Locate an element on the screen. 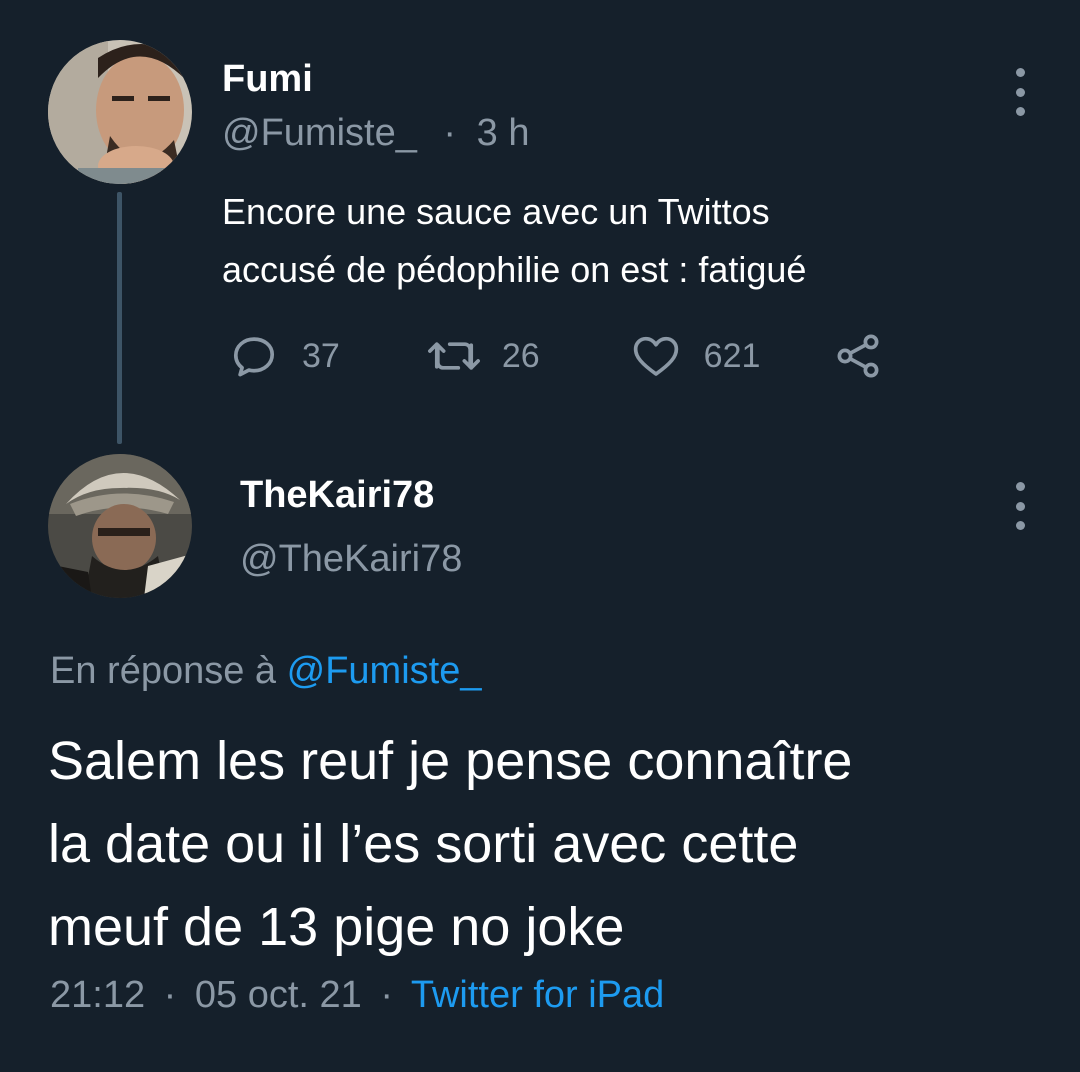 The image size is (1080, 1072). reply-prefix: En réponse à is located at coordinates (163, 671).